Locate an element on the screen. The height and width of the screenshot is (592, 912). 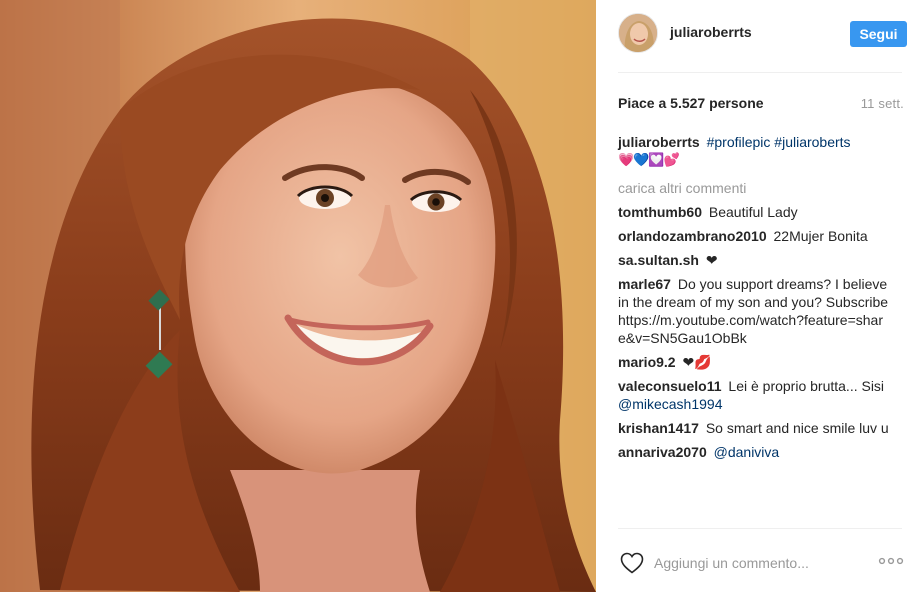
follow-button: Segui is located at coordinates (878, 34).